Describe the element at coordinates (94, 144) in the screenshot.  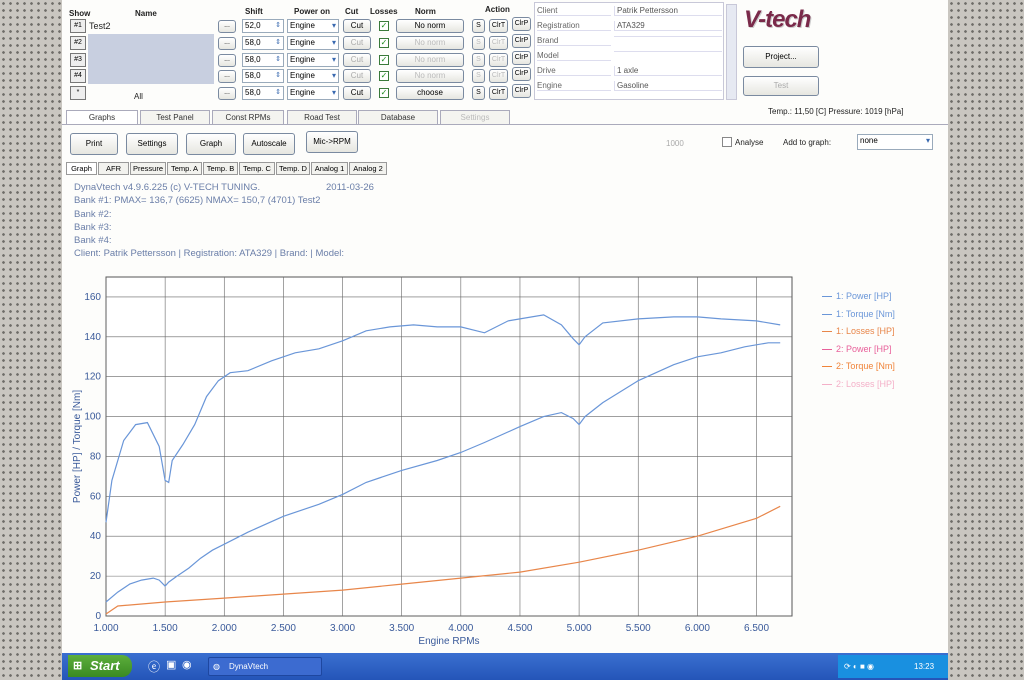
I see `print-button: Print` at that location.